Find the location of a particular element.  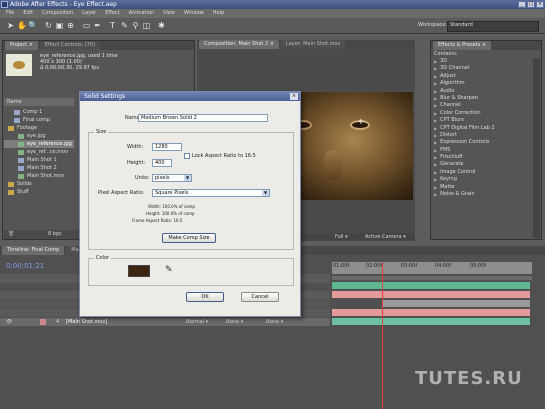

effect-category: ▶ Matte is located at coordinates (486, 187).